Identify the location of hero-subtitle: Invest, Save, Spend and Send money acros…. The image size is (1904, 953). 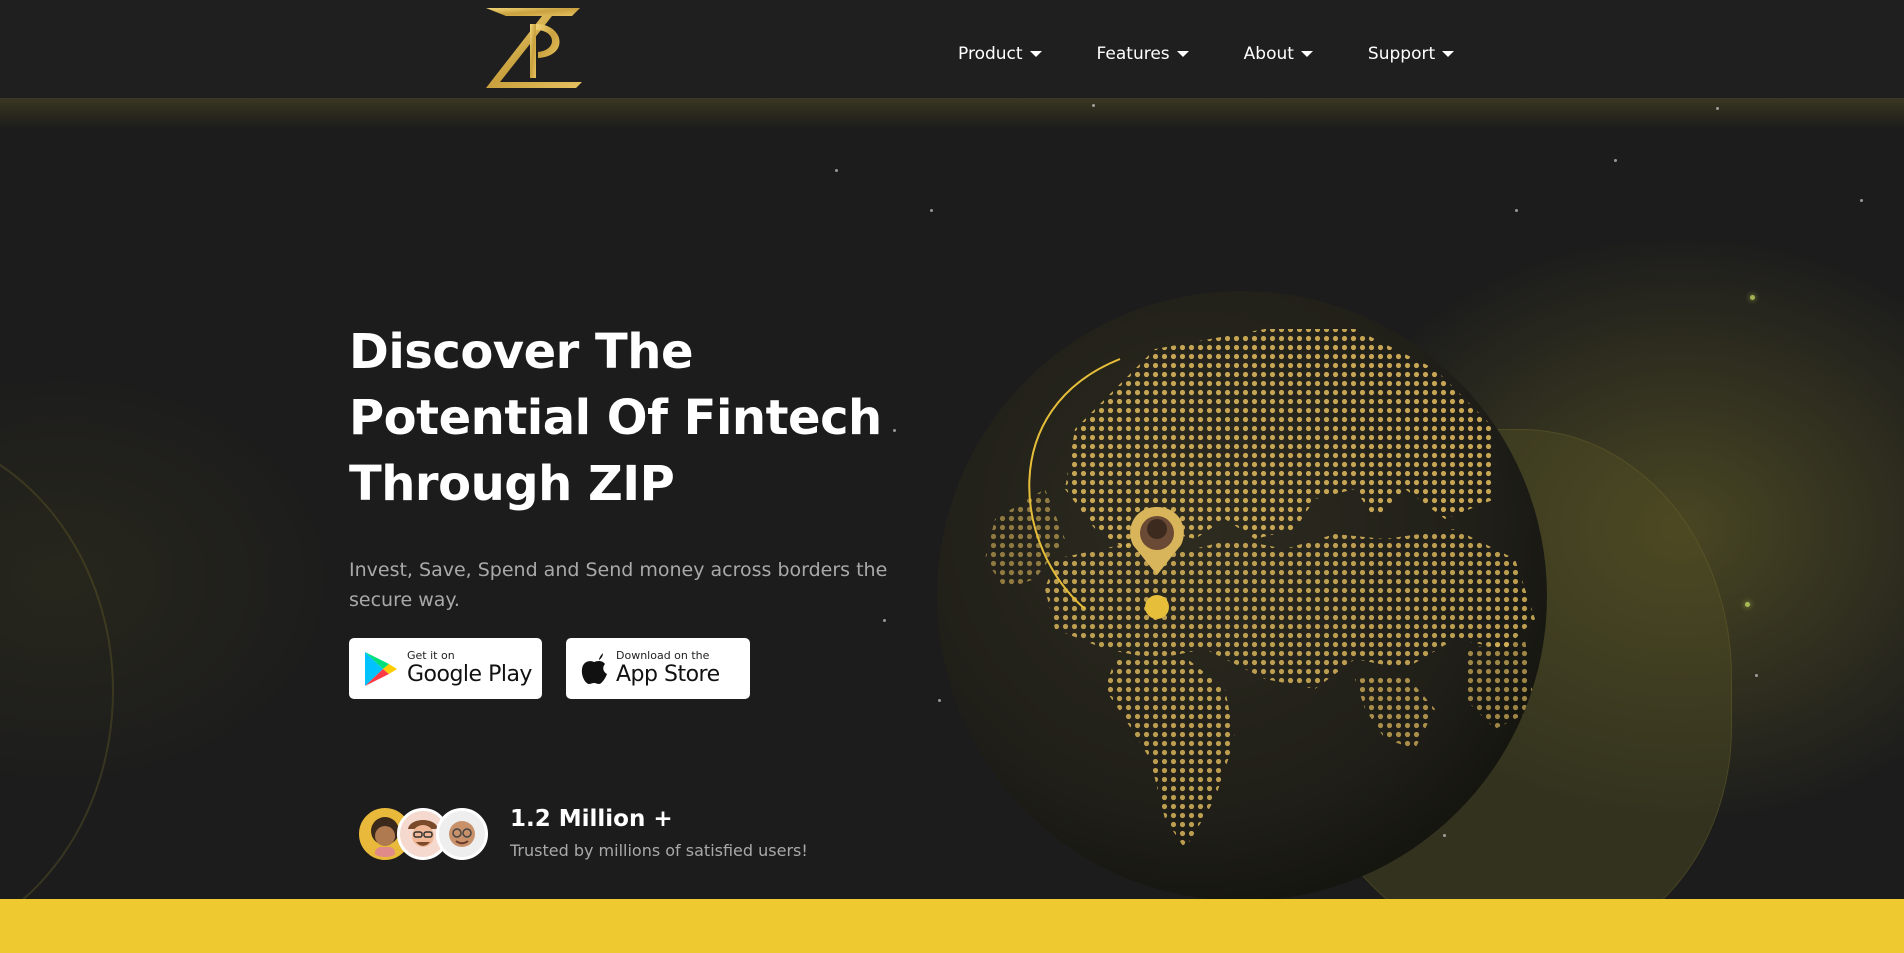
(618, 585).